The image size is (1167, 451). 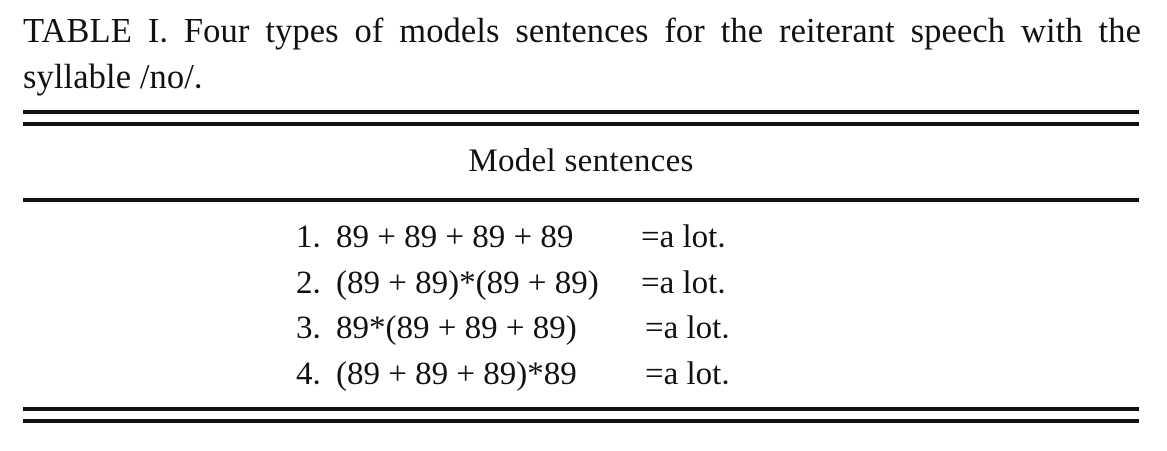 I want to click on column-header: Model sentences, so click(x=581, y=161).